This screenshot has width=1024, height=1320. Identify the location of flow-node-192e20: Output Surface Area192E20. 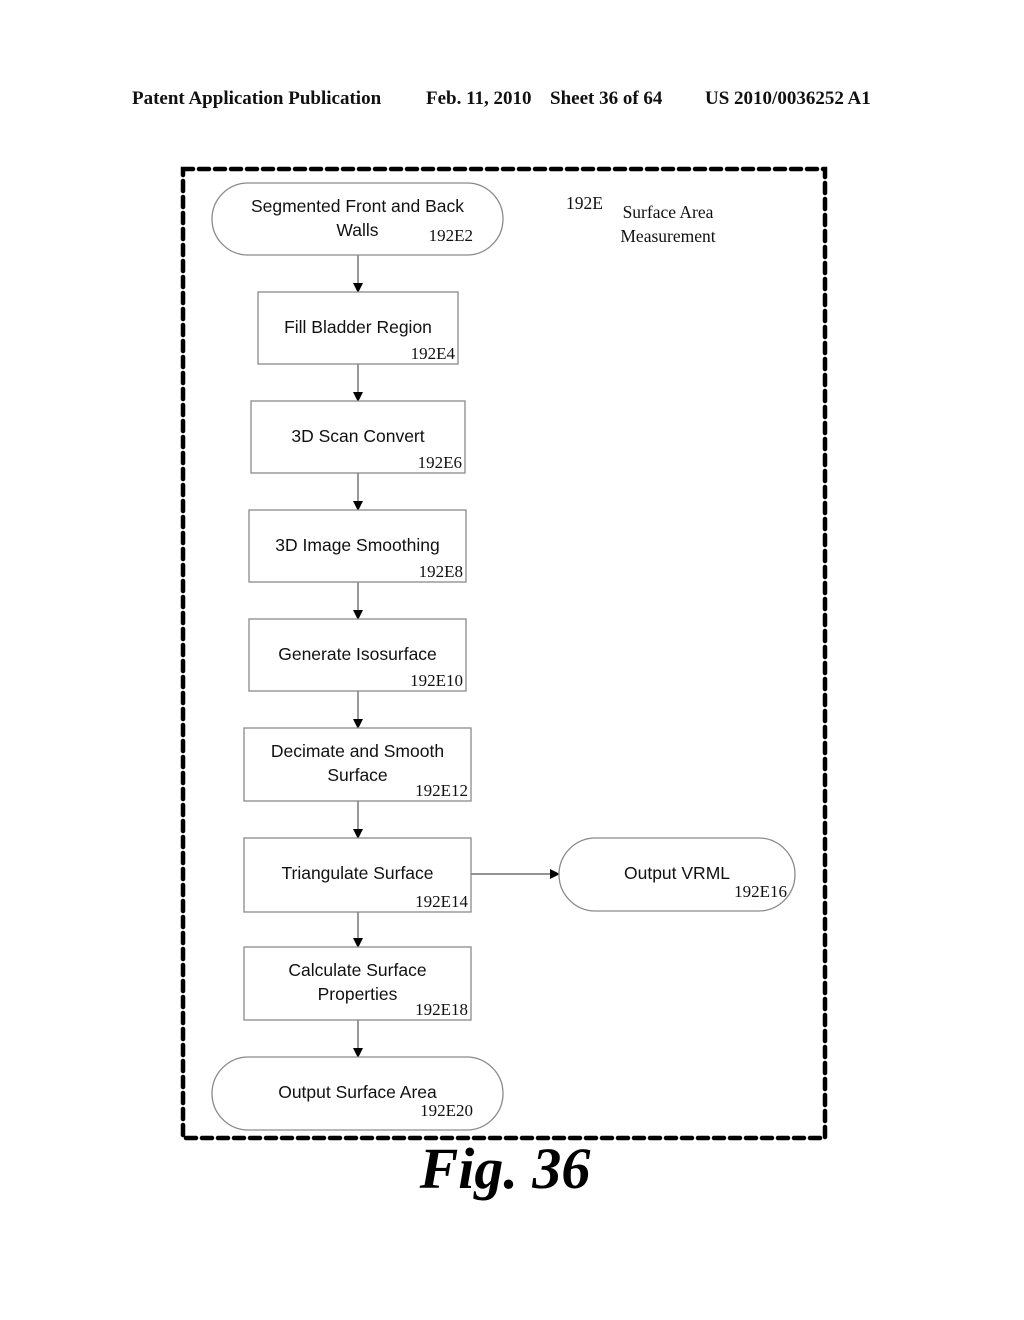
(357, 1093).